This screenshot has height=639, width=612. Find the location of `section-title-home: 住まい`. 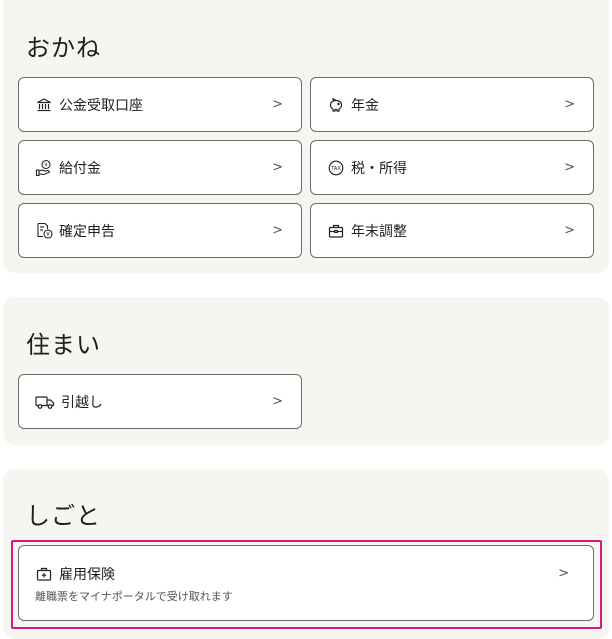

section-title-home: 住まい is located at coordinates (63, 345).